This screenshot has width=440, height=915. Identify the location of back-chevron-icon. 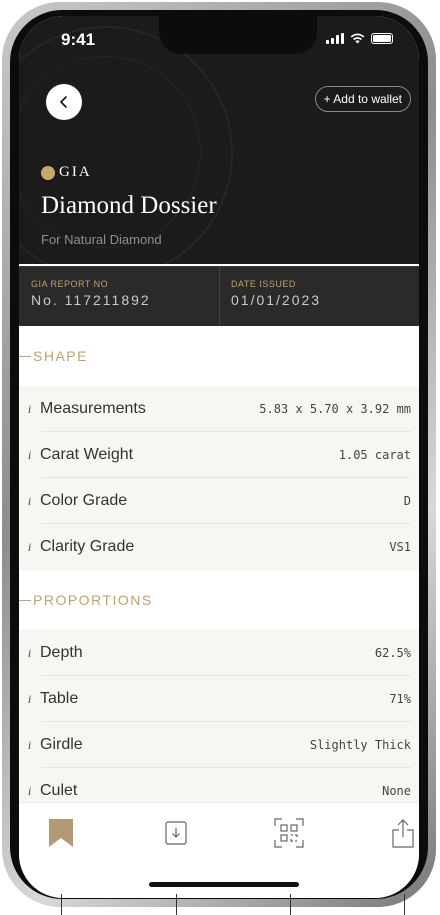
(63, 102).